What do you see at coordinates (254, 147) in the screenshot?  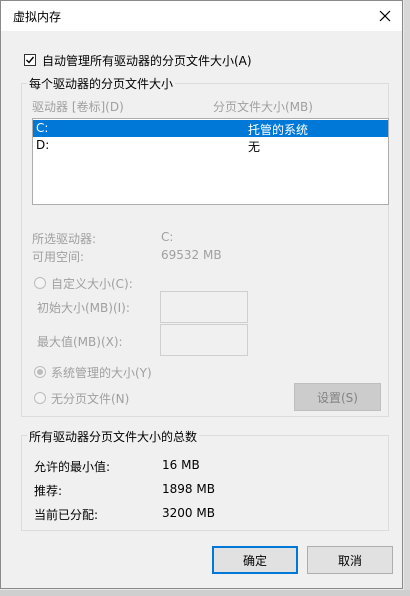 I see `size-cell: 无` at bounding box center [254, 147].